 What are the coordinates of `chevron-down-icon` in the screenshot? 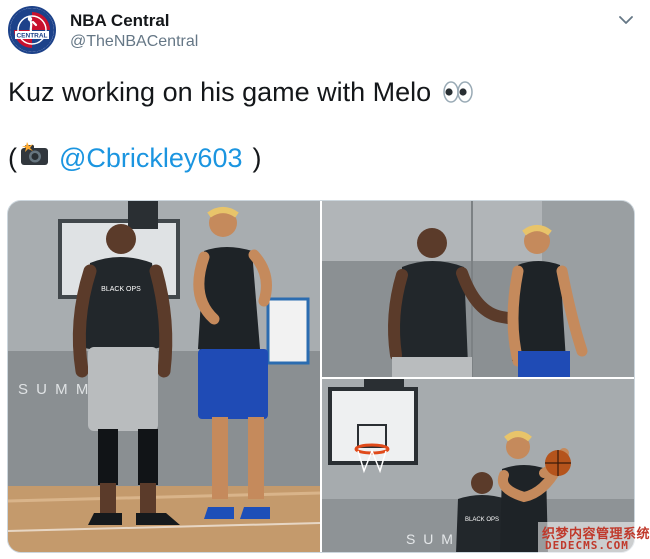 It's located at (626, 19).